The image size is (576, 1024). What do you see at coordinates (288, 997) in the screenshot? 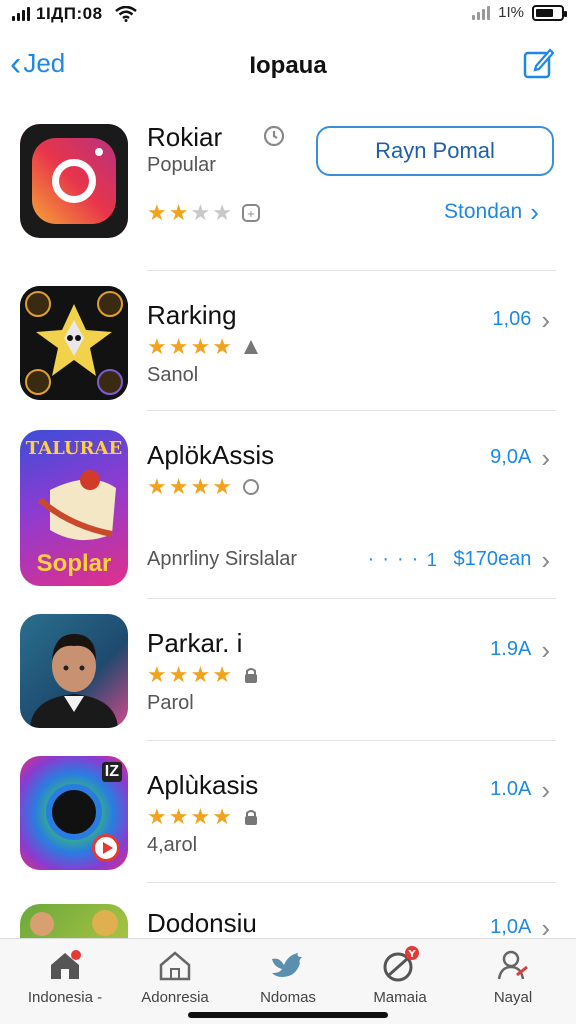
I see `tab-label: Ndomas` at bounding box center [288, 997].